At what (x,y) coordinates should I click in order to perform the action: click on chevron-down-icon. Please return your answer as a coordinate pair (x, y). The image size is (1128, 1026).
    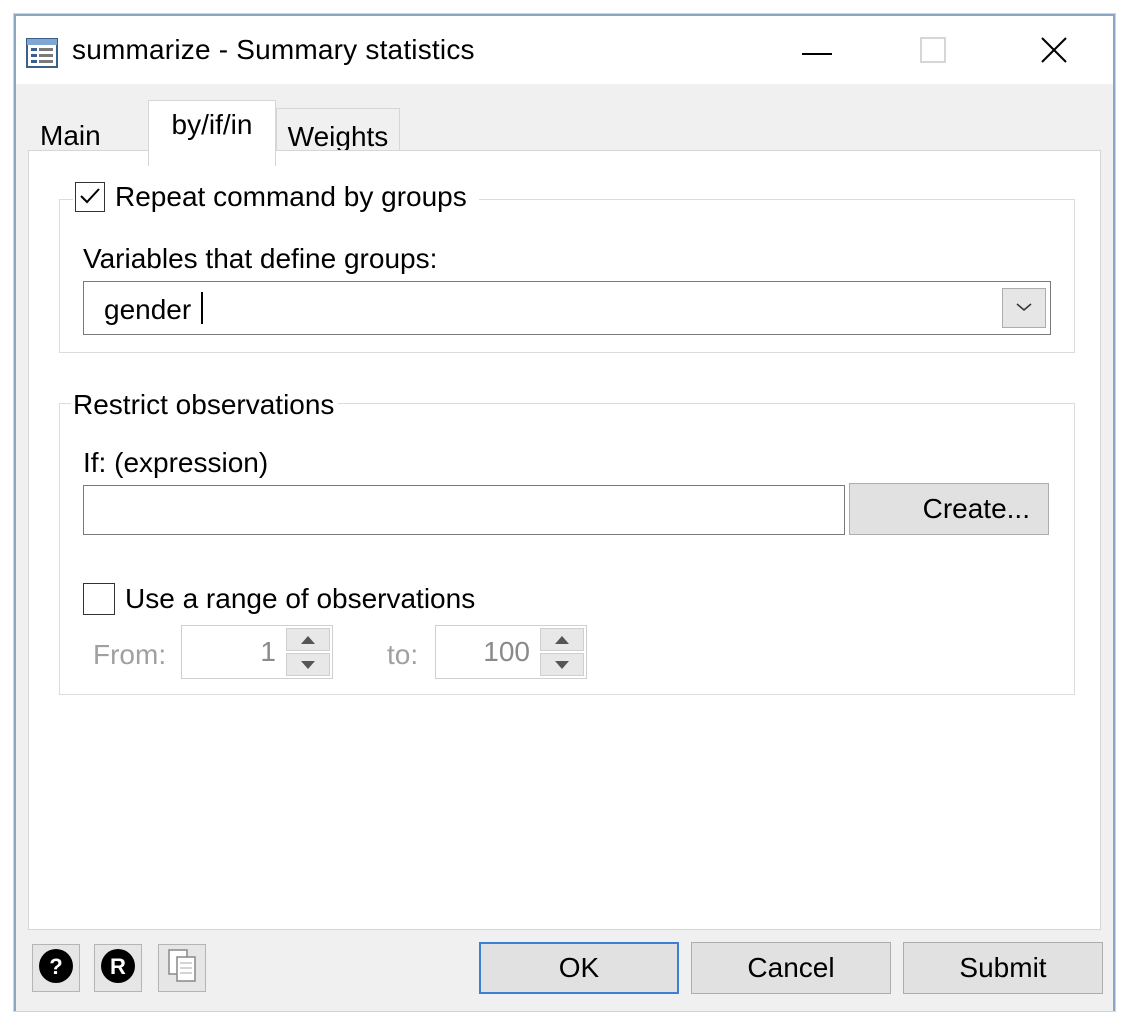
    Looking at the image, I should click on (1024, 308).